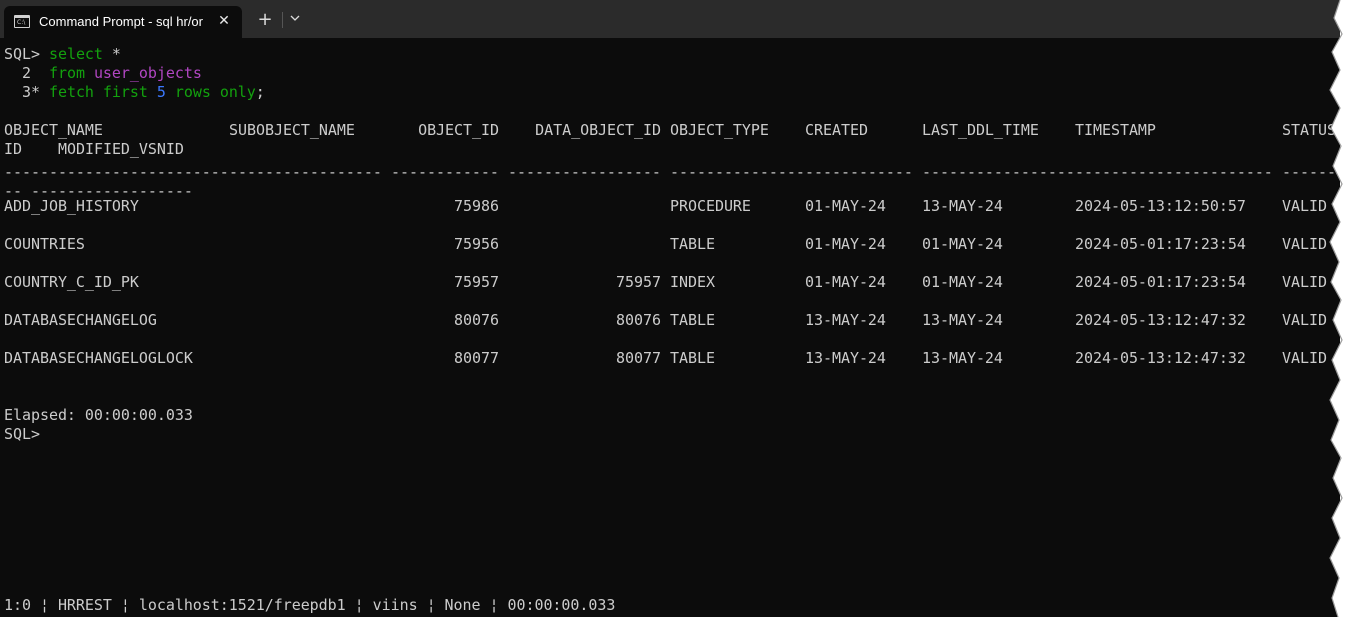  What do you see at coordinates (98, 358) in the screenshot?
I see `cell-object-name: DATABASECHANGELOGLOCK` at bounding box center [98, 358].